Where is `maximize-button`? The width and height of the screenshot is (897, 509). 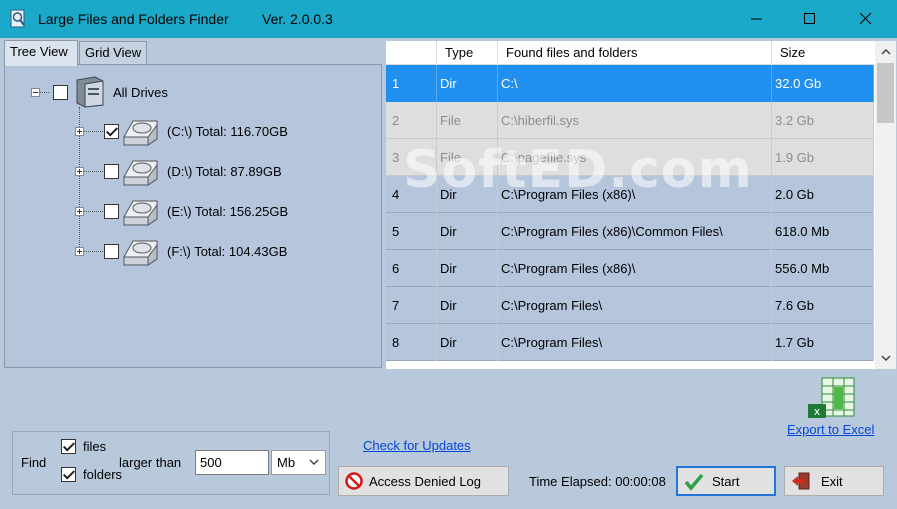
maximize-button is located at coordinates (810, 19).